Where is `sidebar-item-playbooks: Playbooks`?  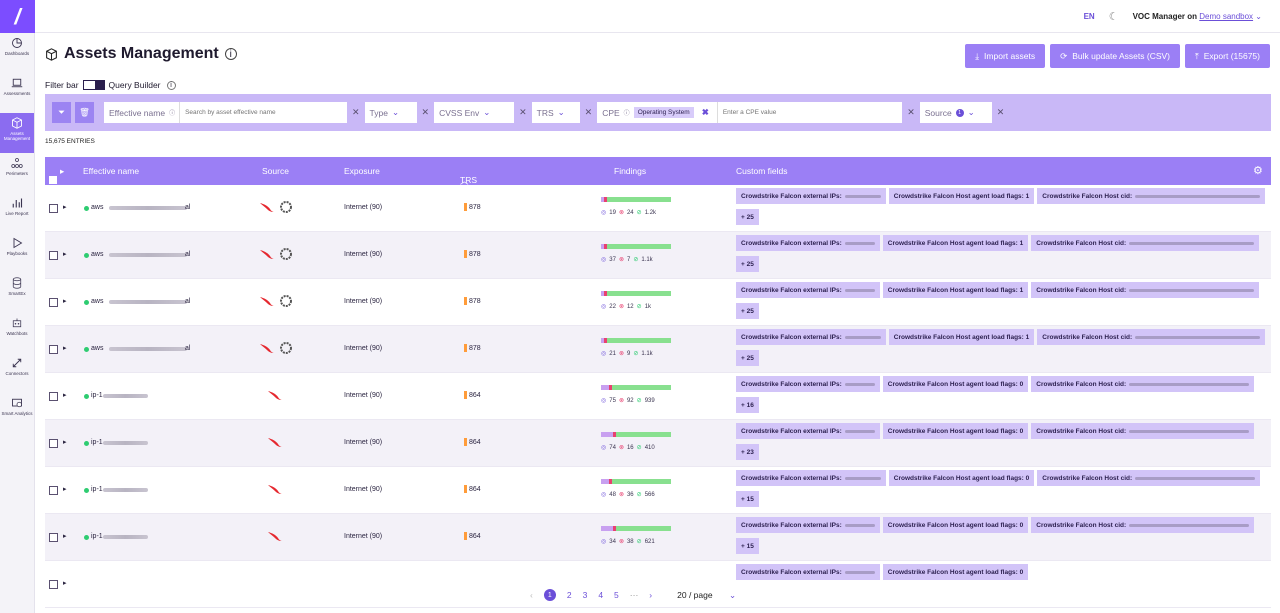
sidebar-item-playbooks: Playbooks is located at coordinates (17, 253).